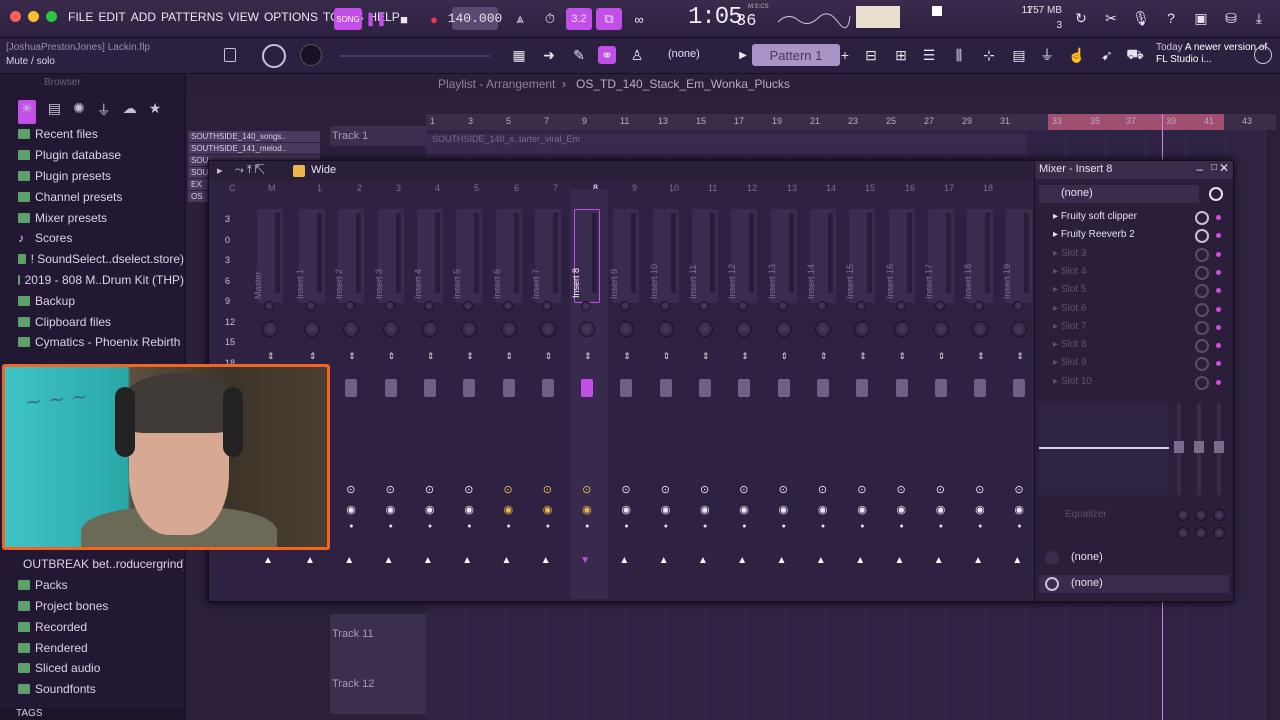 The width and height of the screenshot is (1280, 720). Describe the element at coordinates (1134, 255) in the screenshot. I see `effect-slot: ▸ Slot 3` at that location.